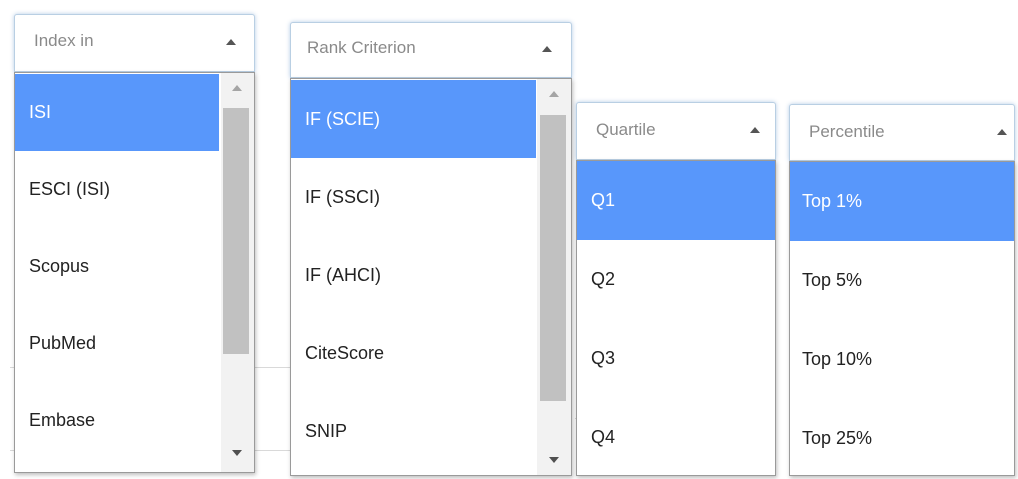 Image resolution: width=1018 pixels, height=479 pixels. Describe the element at coordinates (63, 343) in the screenshot. I see `option-label: PubMed` at that location.